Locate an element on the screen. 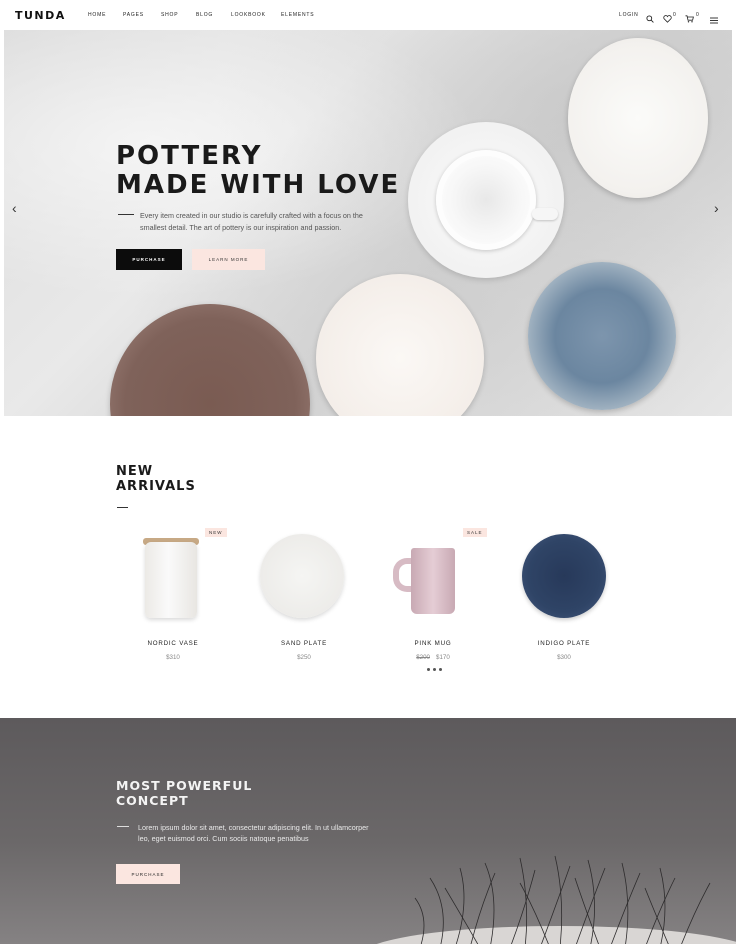  hero-learn-more-button: LEARN MORE is located at coordinates (228, 259).